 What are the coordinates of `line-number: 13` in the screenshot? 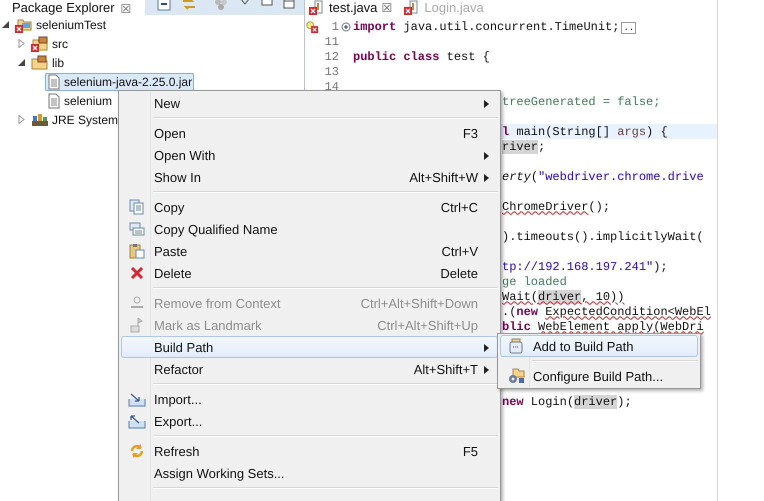 It's located at (331, 71).